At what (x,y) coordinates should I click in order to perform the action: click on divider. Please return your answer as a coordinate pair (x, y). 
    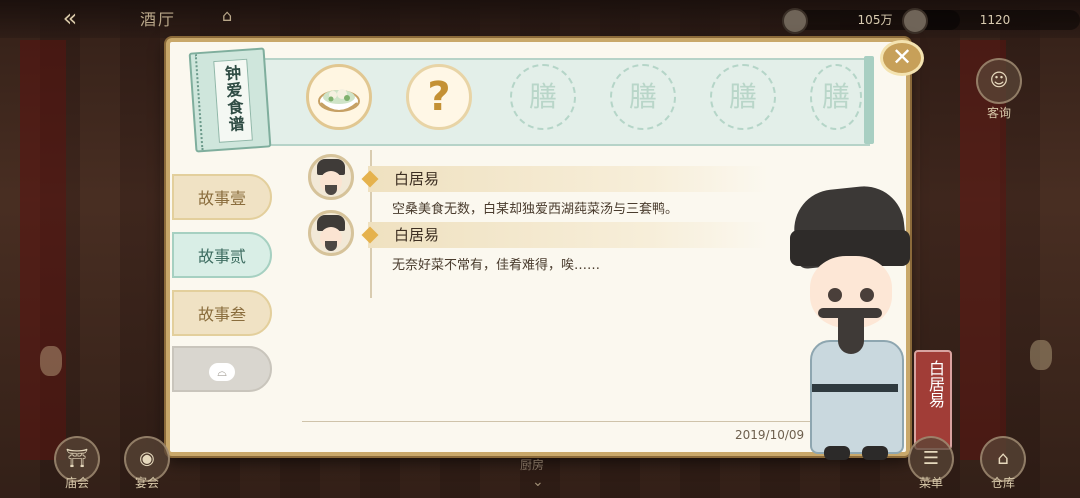
    Looking at the image, I should click on (556, 421).